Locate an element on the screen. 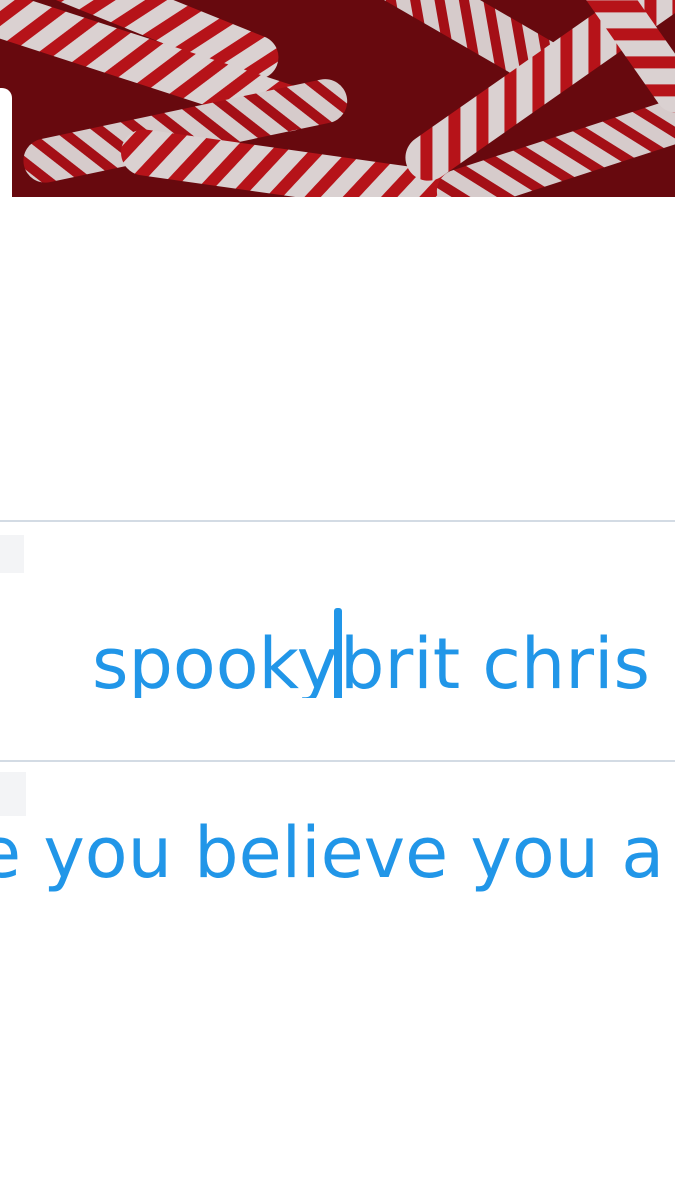 This screenshot has height=1200, width=675. suggestion-text: e you believe you a is located at coordinates (332, 856).